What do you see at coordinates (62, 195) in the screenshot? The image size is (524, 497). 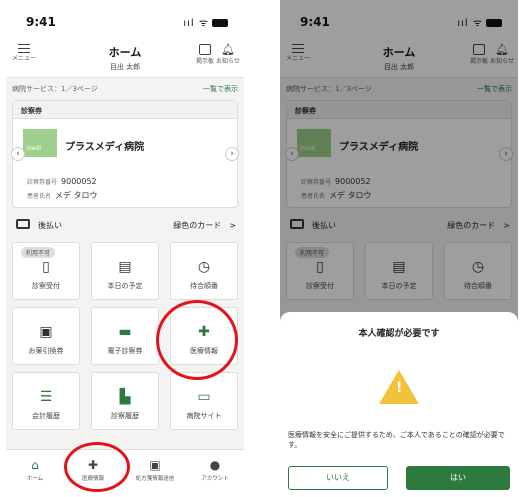 I see `patient-name-row: 患者氏名 メデ タロウ` at bounding box center [62, 195].